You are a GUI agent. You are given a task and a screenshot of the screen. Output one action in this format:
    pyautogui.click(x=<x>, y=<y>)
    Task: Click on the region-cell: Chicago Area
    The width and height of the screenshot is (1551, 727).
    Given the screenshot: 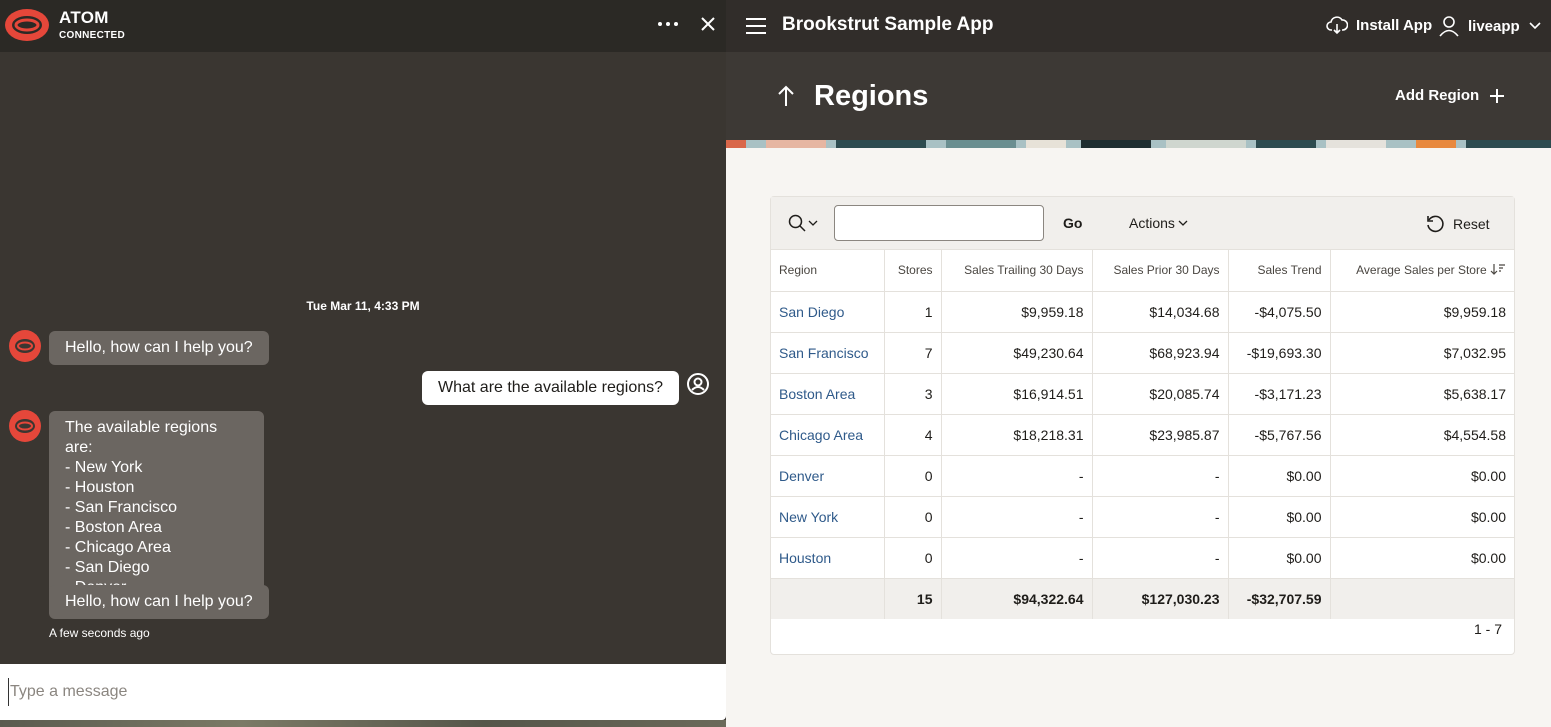 What is the action you would take?
    pyautogui.click(x=828, y=434)
    